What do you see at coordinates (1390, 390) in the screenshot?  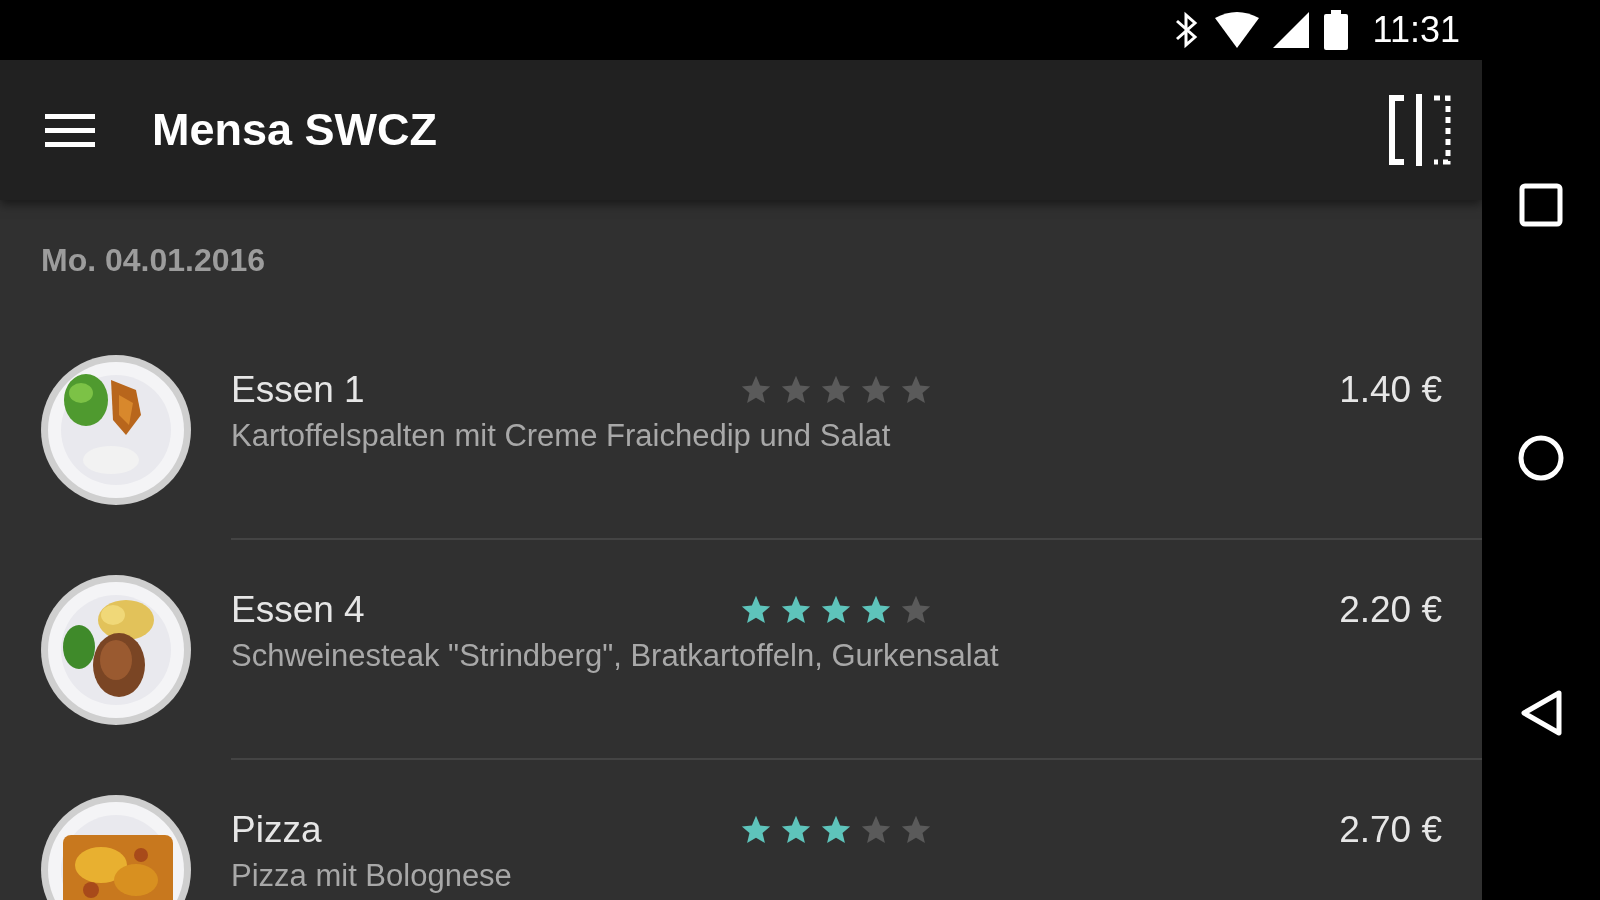 I see `meal-price: 1.40 €` at bounding box center [1390, 390].